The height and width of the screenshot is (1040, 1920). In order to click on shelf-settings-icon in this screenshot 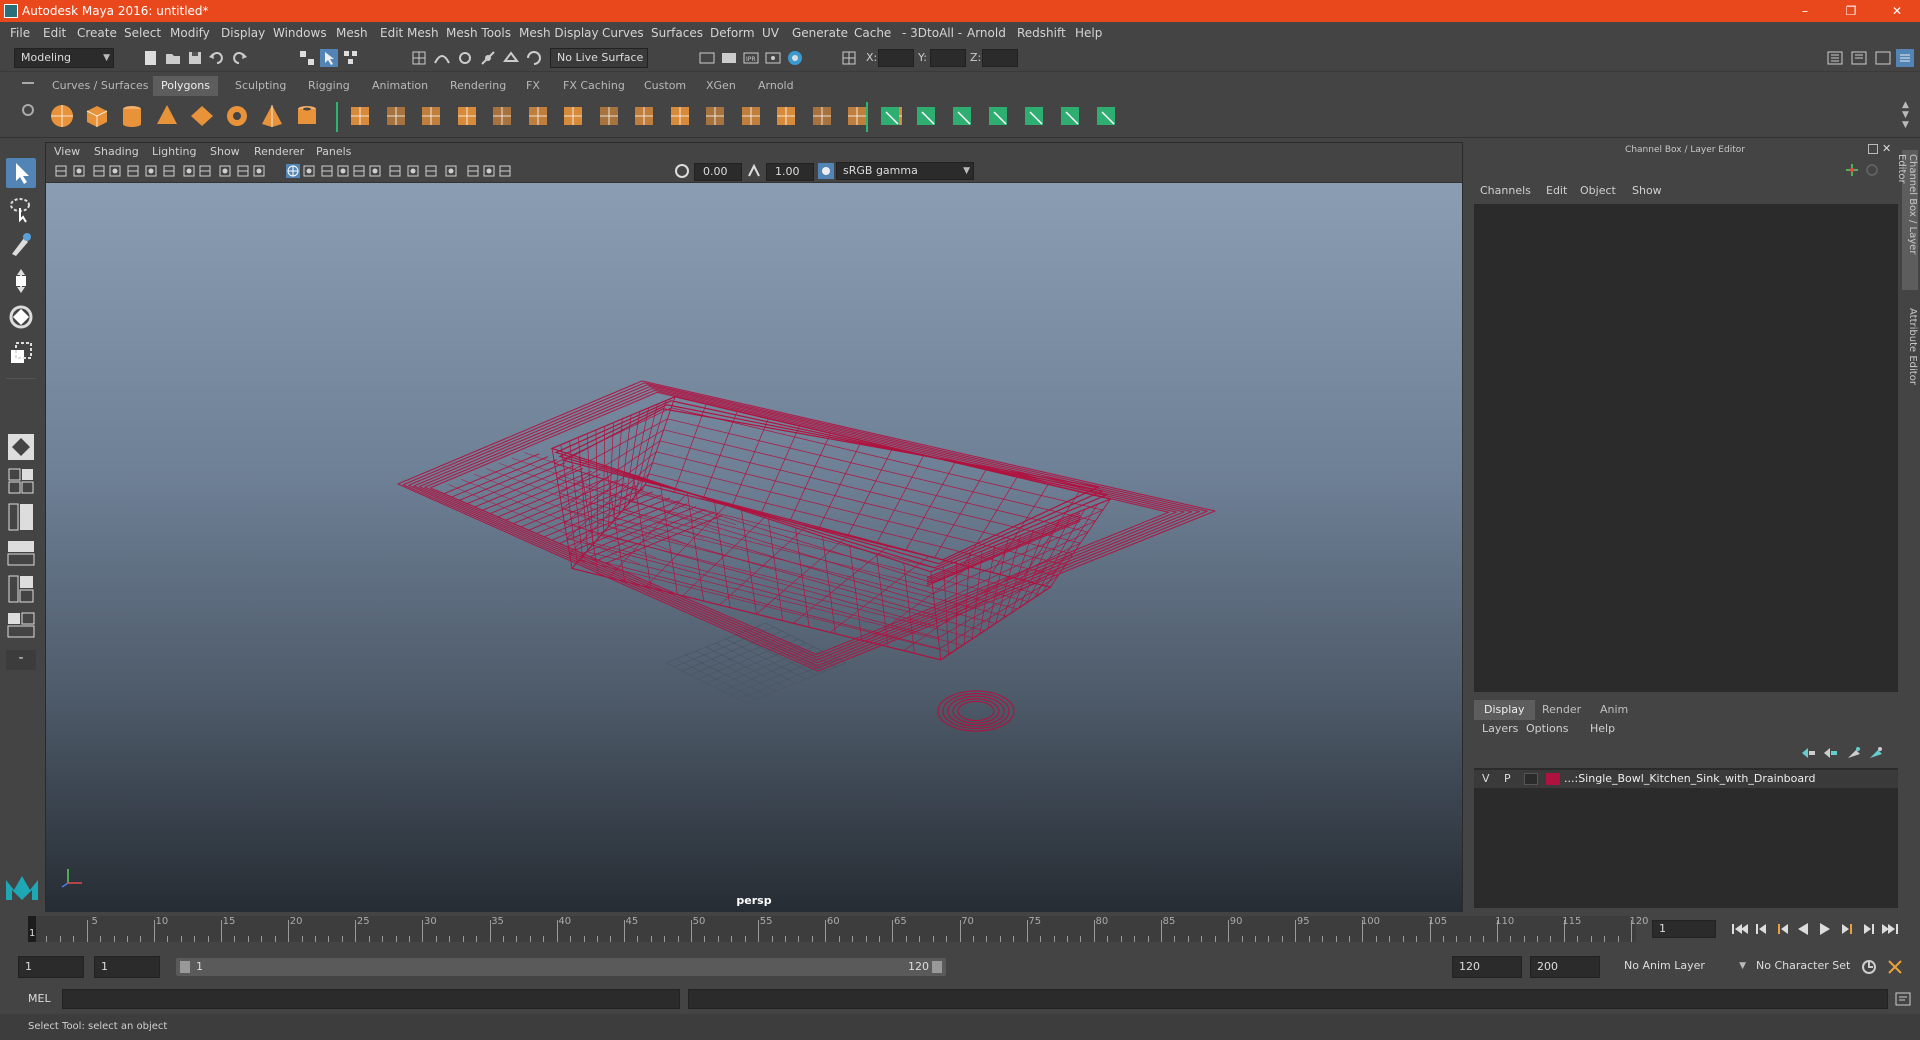, I will do `click(28, 110)`.